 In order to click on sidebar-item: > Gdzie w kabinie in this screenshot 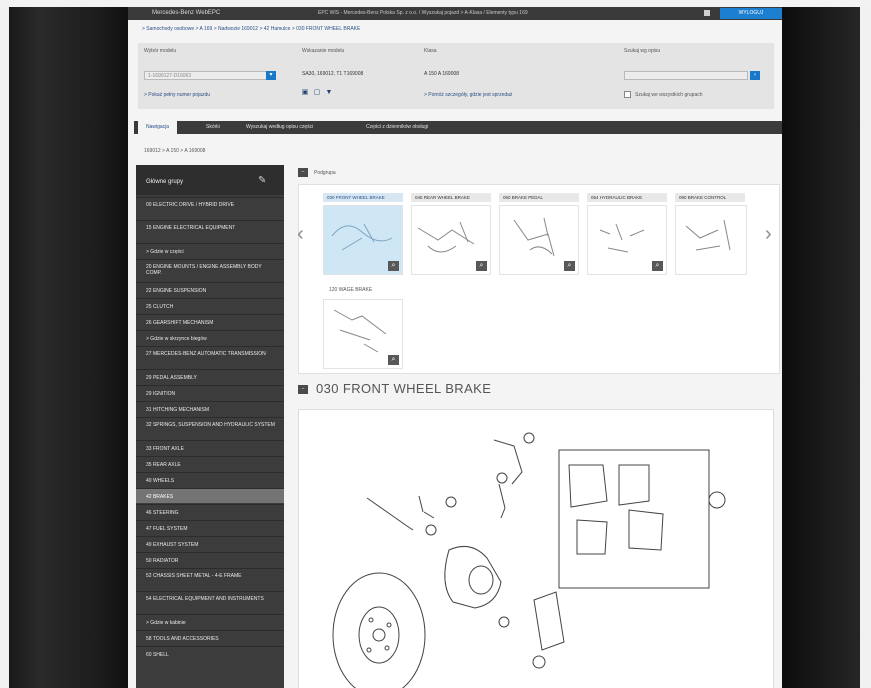, I will do `click(210, 621)`.